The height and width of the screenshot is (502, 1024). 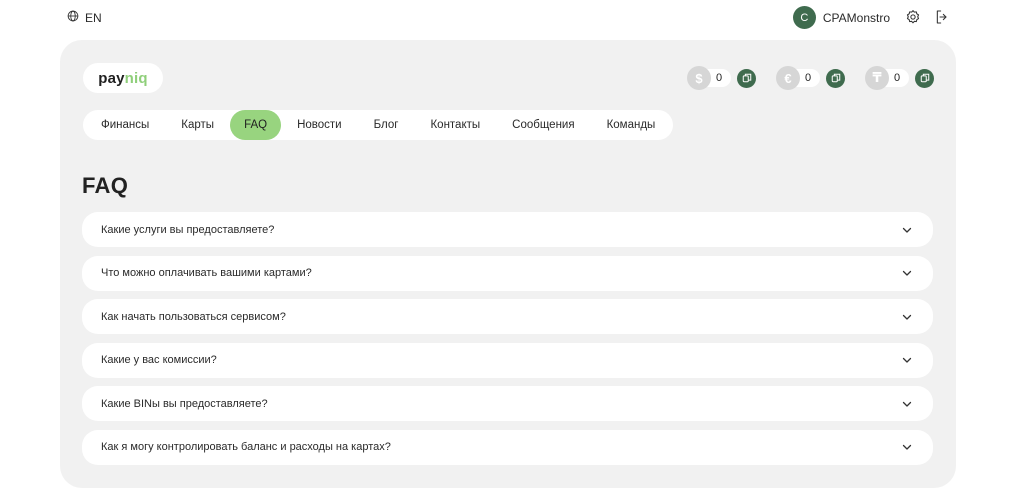 What do you see at coordinates (543, 125) in the screenshot?
I see `nav-item-messages: Сообщения` at bounding box center [543, 125].